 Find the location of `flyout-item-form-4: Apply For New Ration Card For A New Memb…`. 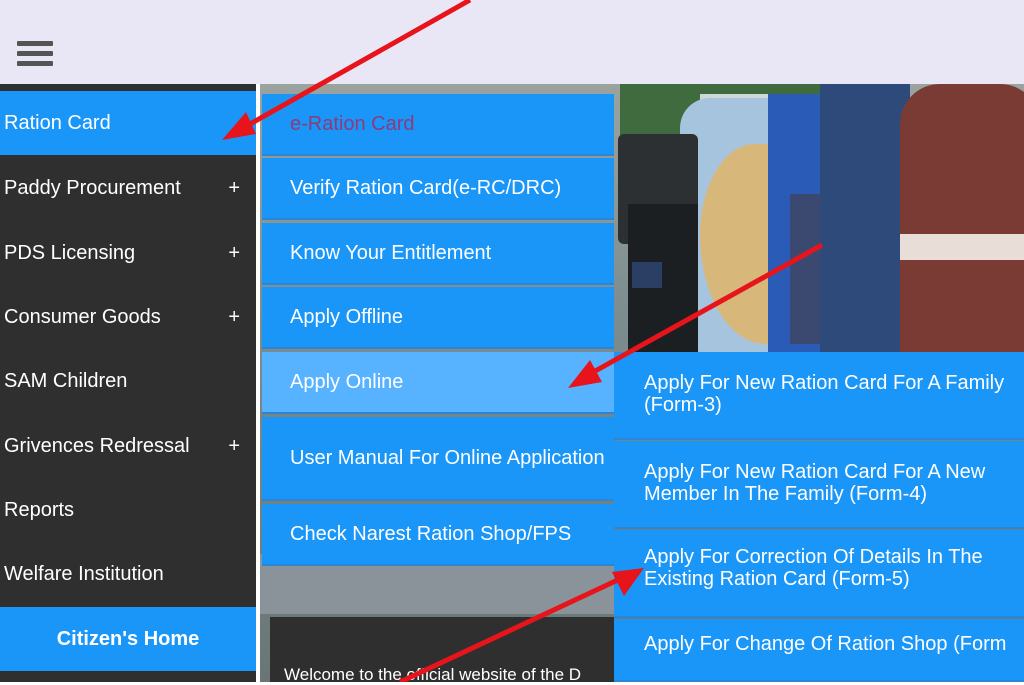

flyout-item-form-4: Apply For New Ration Card For A New Memb… is located at coordinates (819, 485).